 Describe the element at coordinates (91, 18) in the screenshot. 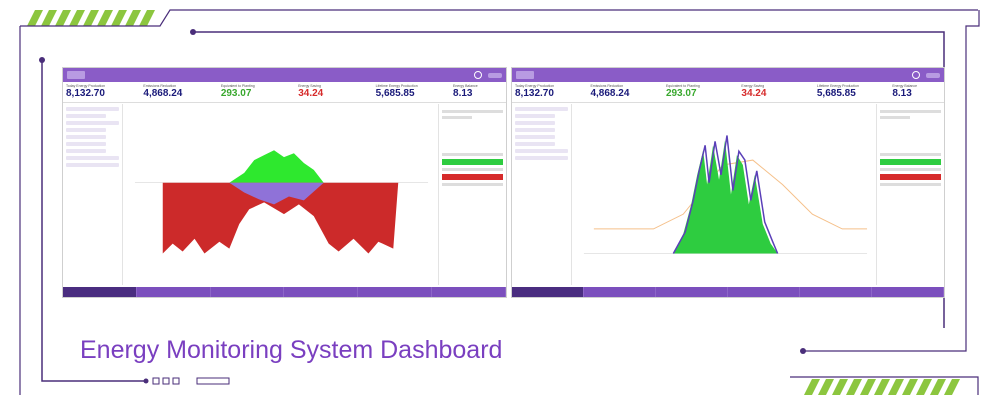

I see `top-left-stripes` at that location.